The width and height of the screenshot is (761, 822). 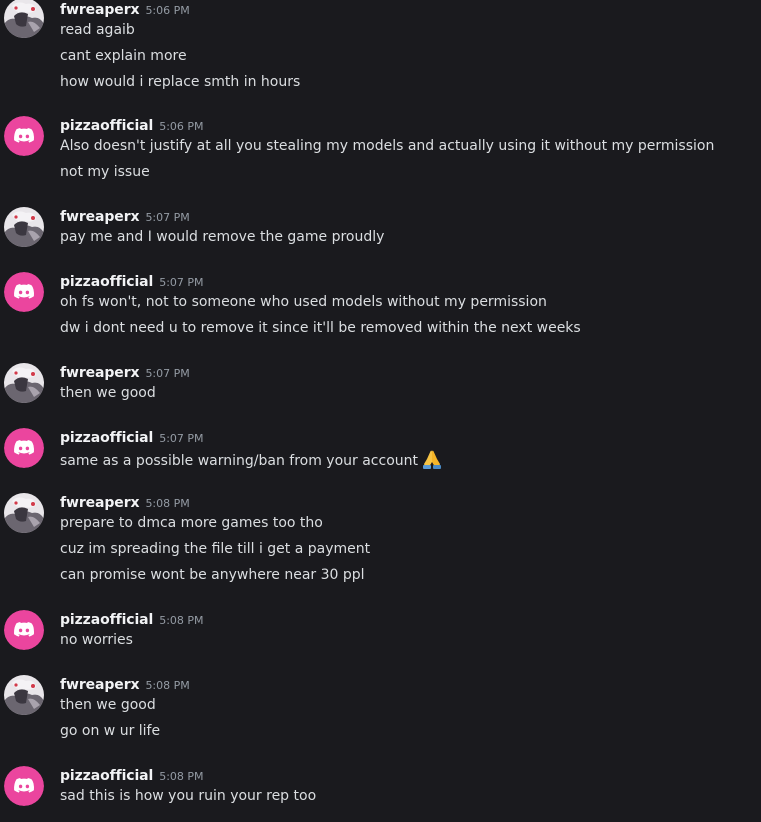 I want to click on message-text: no worries, so click(x=96, y=640).